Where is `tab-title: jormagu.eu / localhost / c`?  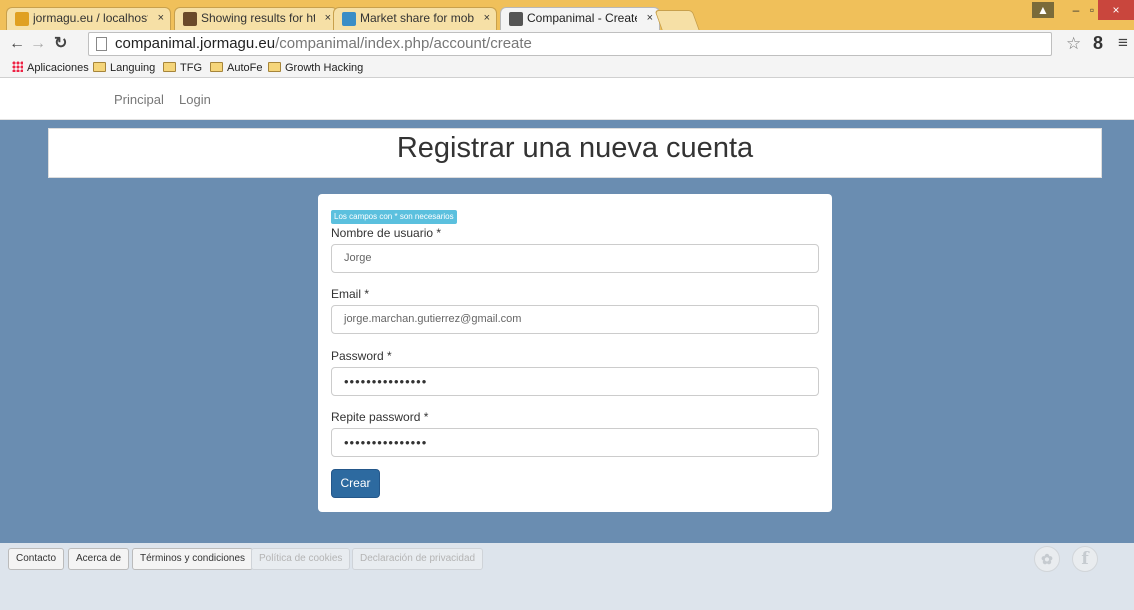 tab-title: jormagu.eu / localhost / c is located at coordinates (90, 18).